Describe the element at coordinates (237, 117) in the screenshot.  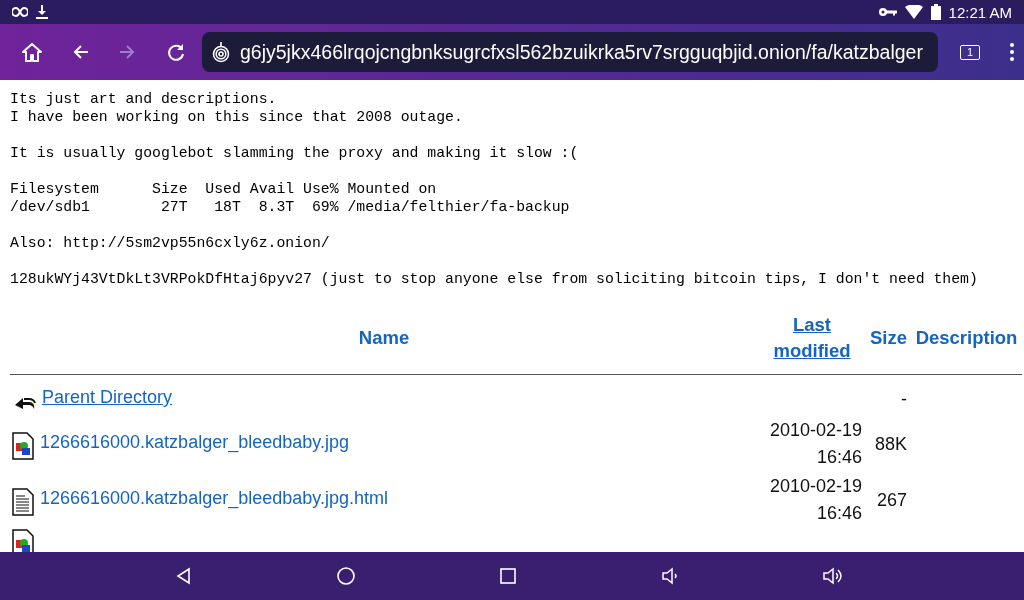
I see `text-line: I have been working on this since that 2008 outage.` at that location.